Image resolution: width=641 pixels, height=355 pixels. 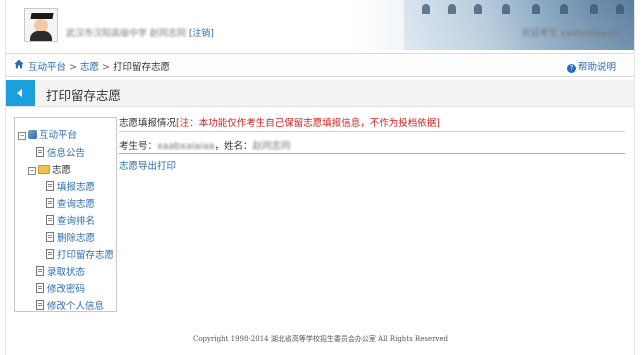 What do you see at coordinates (76, 238) in the screenshot?
I see `tree-item-label: 删除志愿` at bounding box center [76, 238].